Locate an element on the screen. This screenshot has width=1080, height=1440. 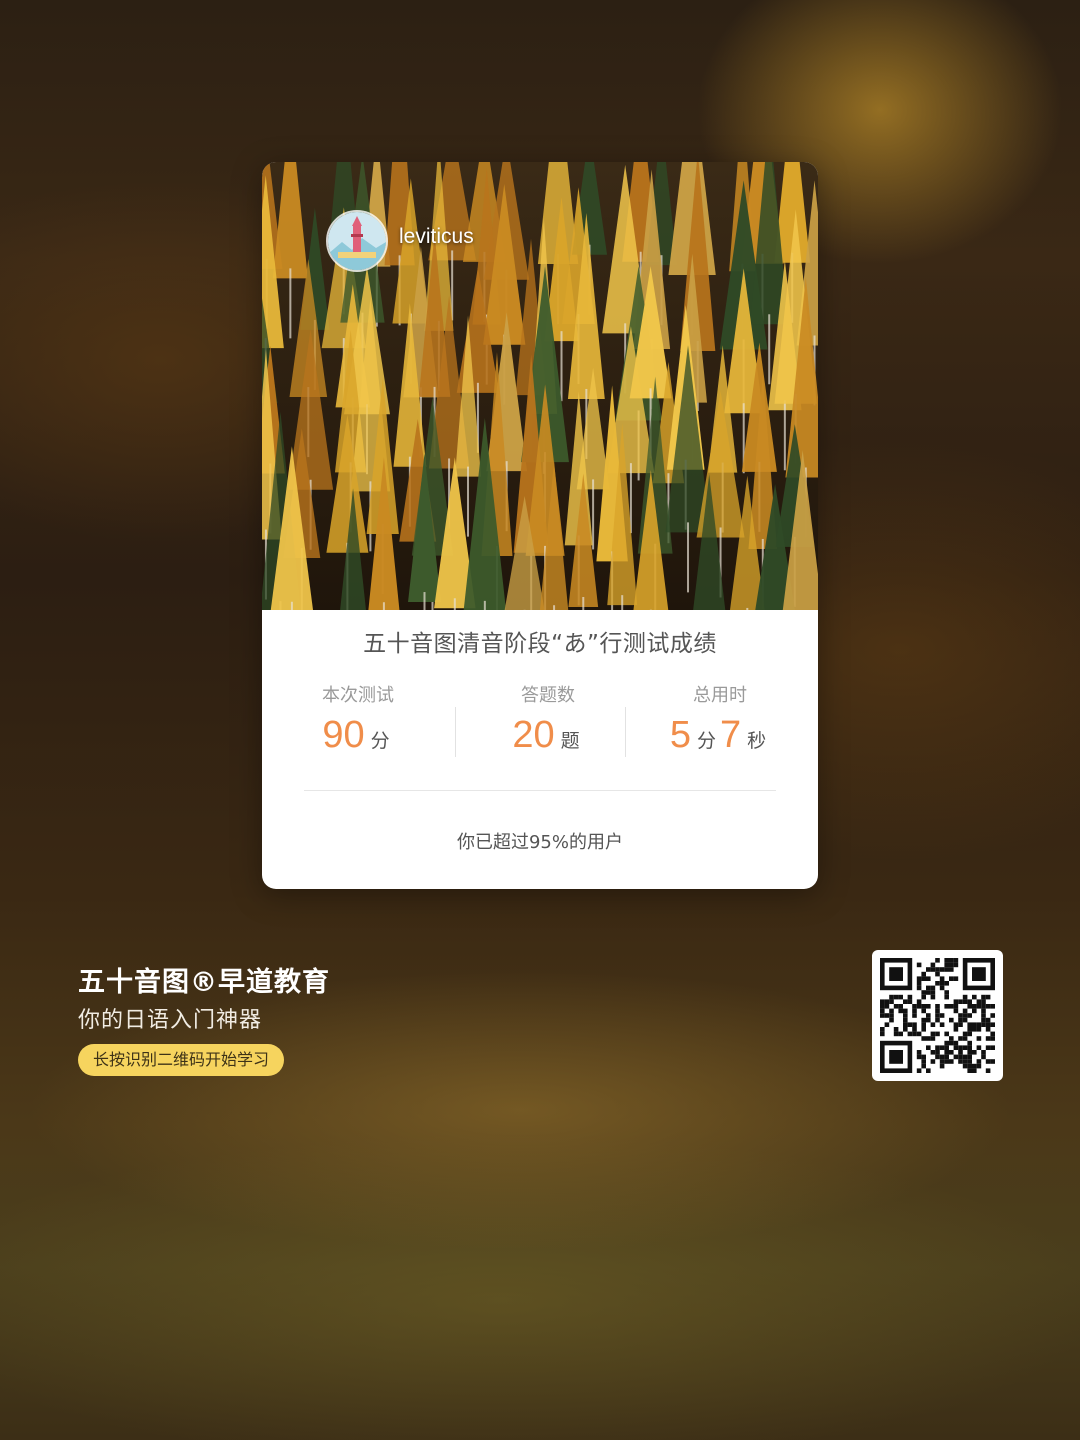
total-time-stat: 总用时 5分7秒 is located at coordinates (720, 721).